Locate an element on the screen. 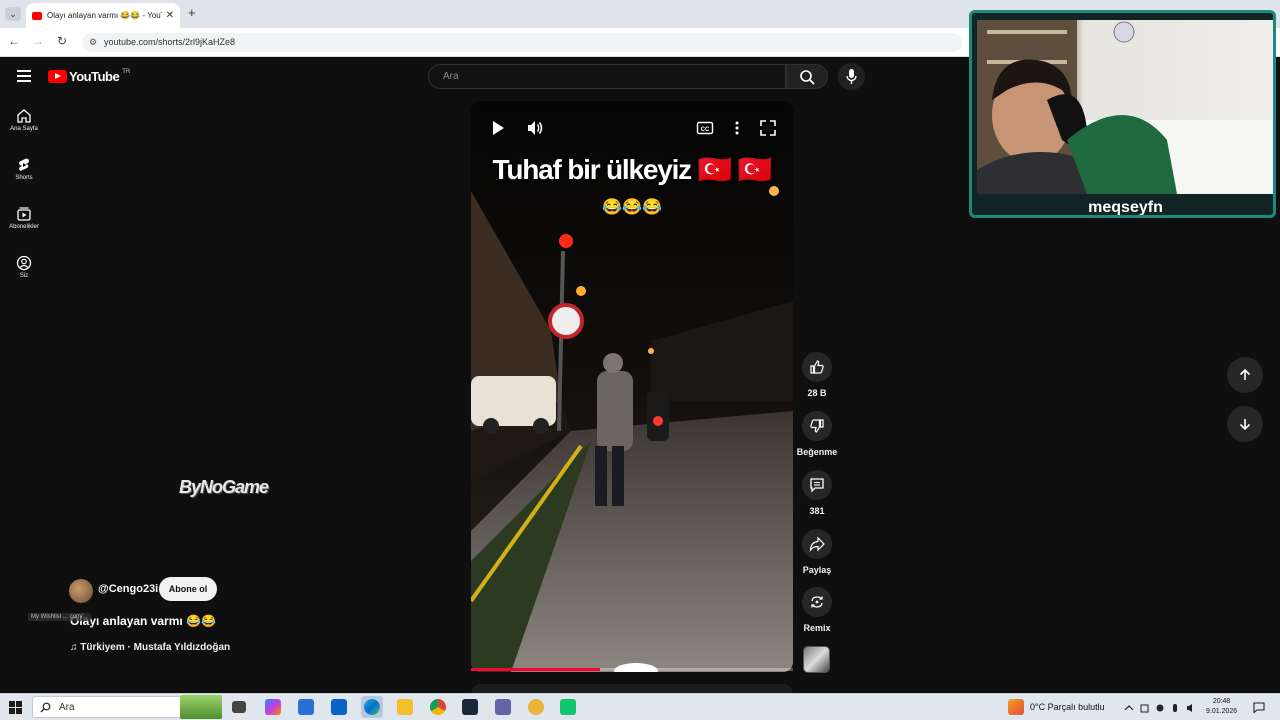 The height and width of the screenshot is (720, 1280). site-info-icon: ⚙ is located at coordinates (93, 42).